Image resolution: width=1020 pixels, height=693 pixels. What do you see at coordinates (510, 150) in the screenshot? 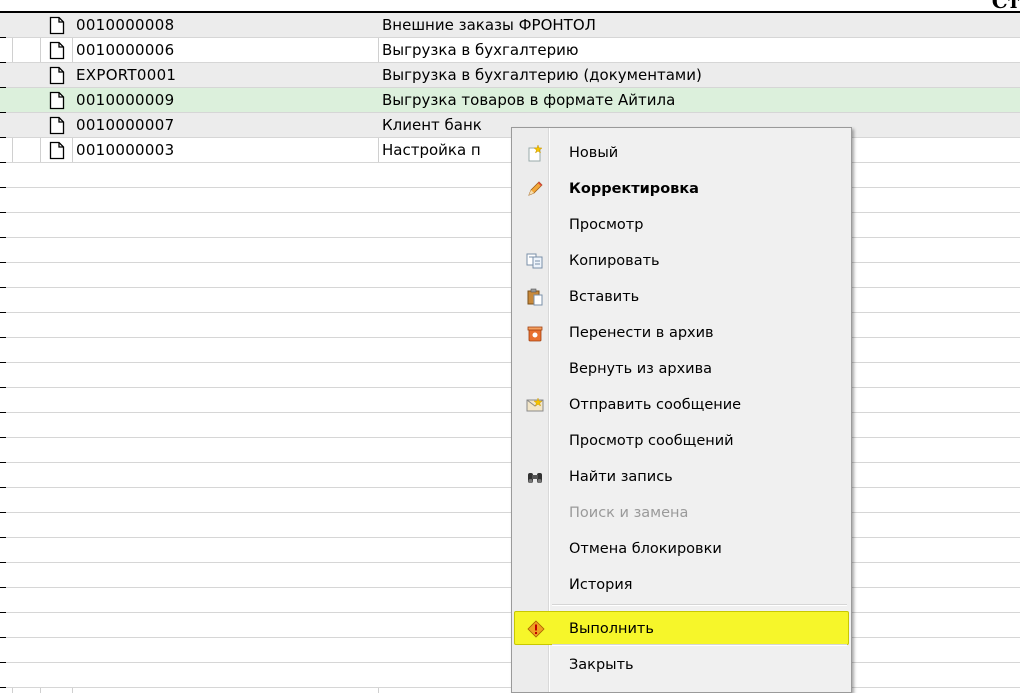
I see `table-row: 0010000003 Настройка п` at bounding box center [510, 150].